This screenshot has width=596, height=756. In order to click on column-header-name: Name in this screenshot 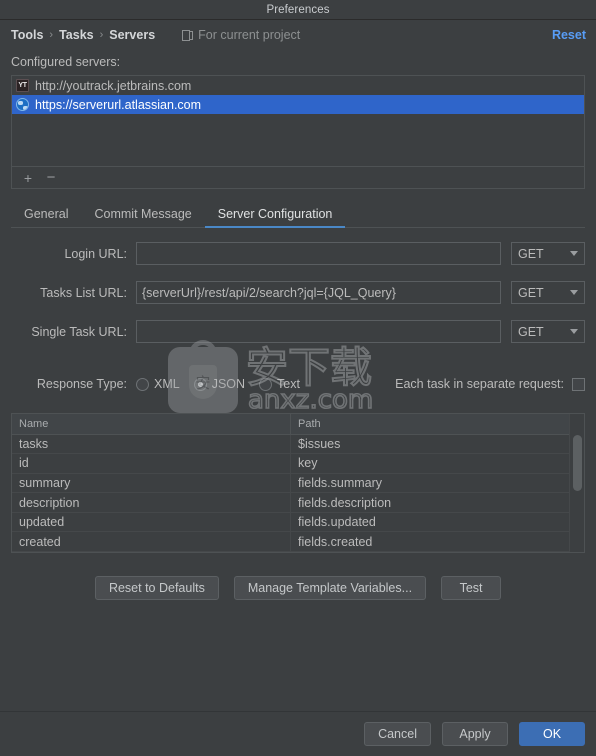, I will do `click(151, 424)`.